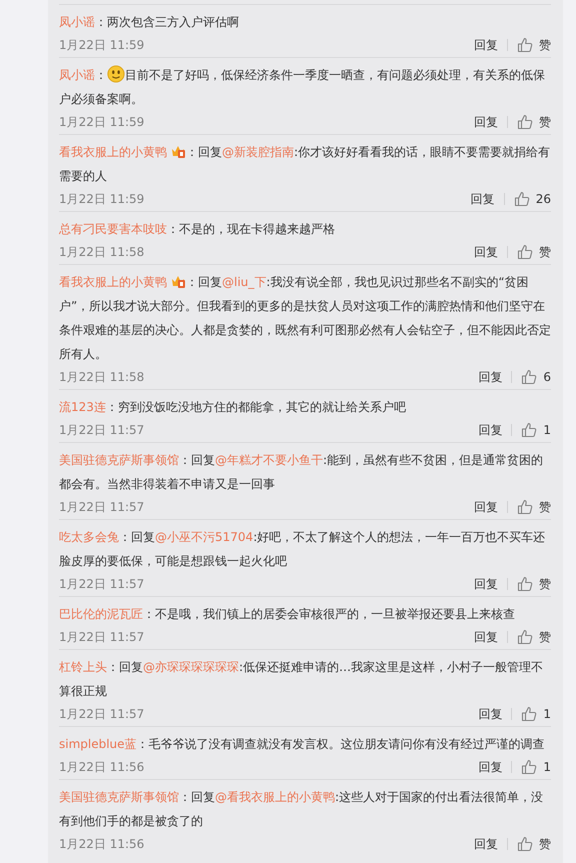 Image resolution: width=576 pixels, height=863 pixels. I want to click on comment-text: 凤小谣： 目前不是了好吗，低保经济条件一季度一晒查，有问题必须处理，有关系的低保户必须备案啊。, so click(305, 87).